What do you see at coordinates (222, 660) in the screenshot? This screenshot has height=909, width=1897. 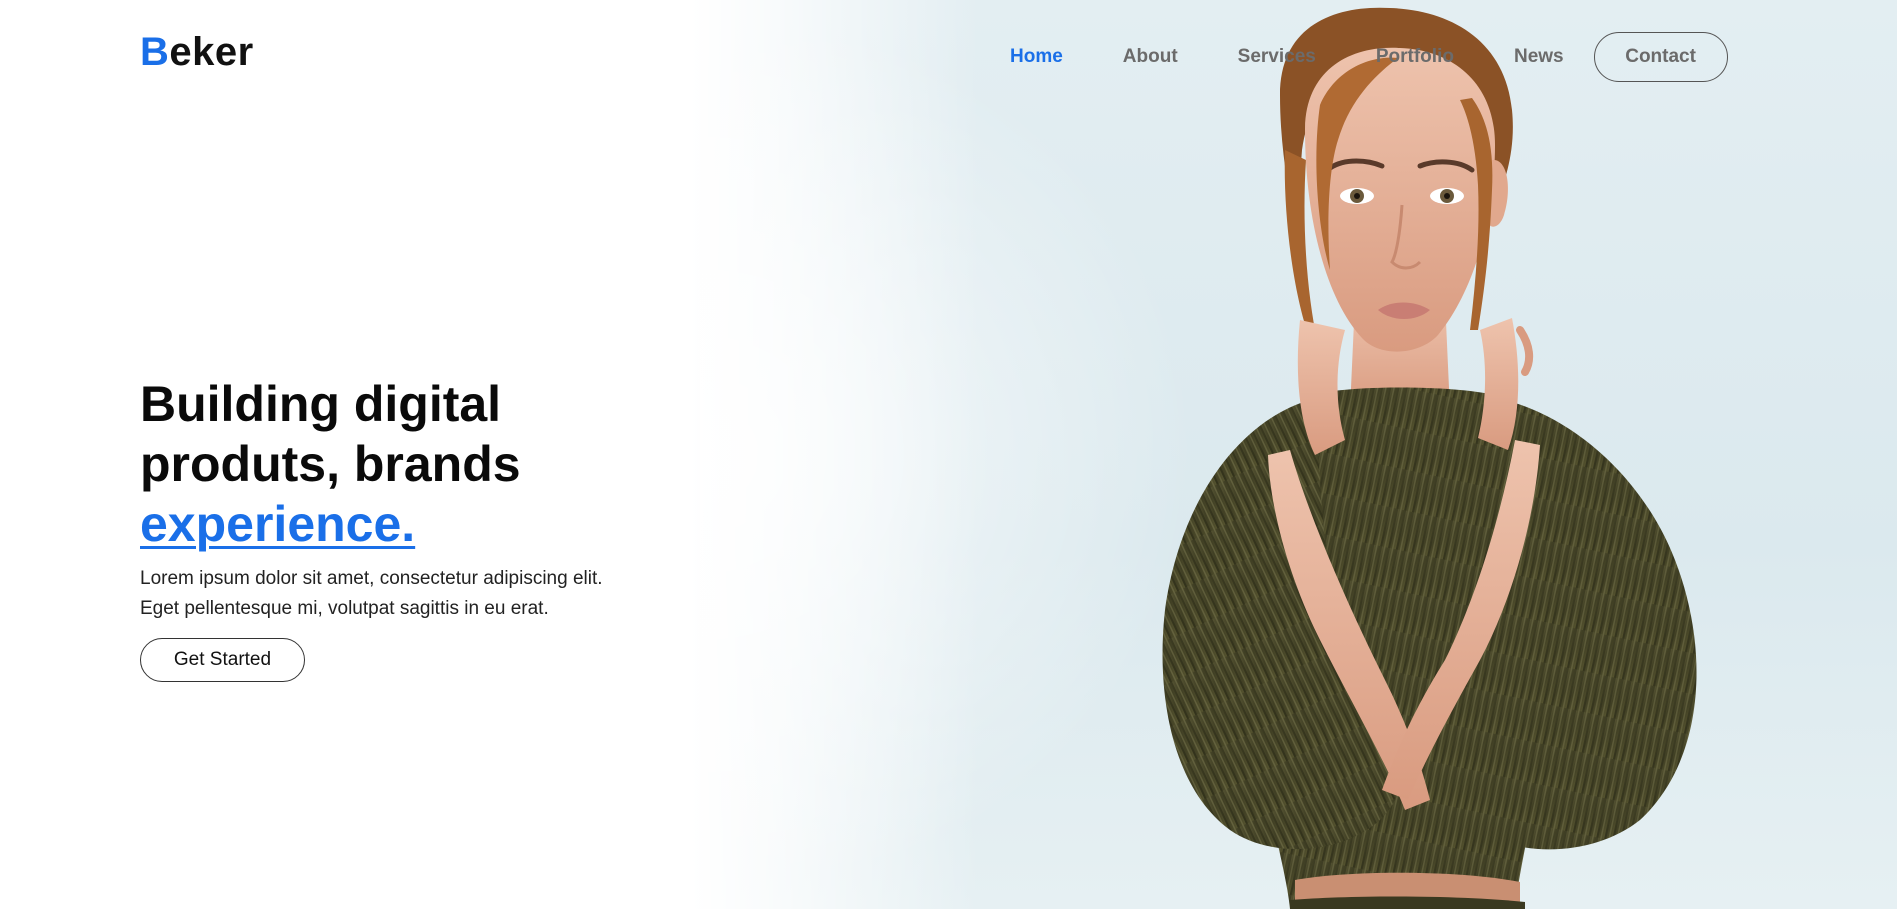 I see `get-started-button: Get Started` at bounding box center [222, 660].